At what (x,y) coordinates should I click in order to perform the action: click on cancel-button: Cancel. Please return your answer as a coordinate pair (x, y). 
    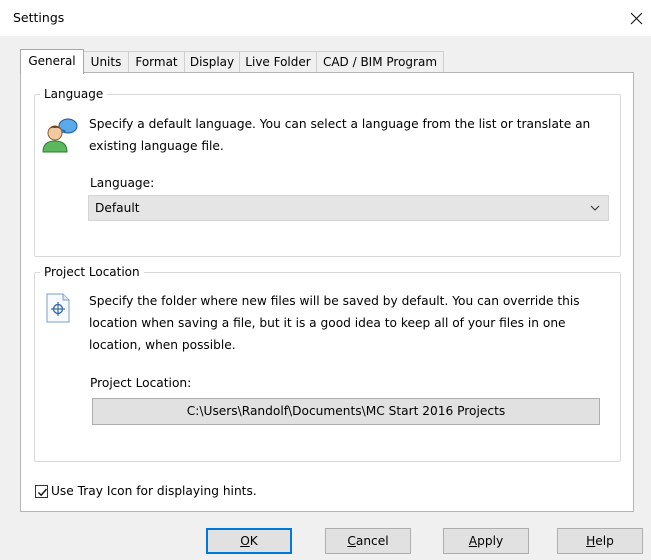
    Looking at the image, I should click on (368, 541).